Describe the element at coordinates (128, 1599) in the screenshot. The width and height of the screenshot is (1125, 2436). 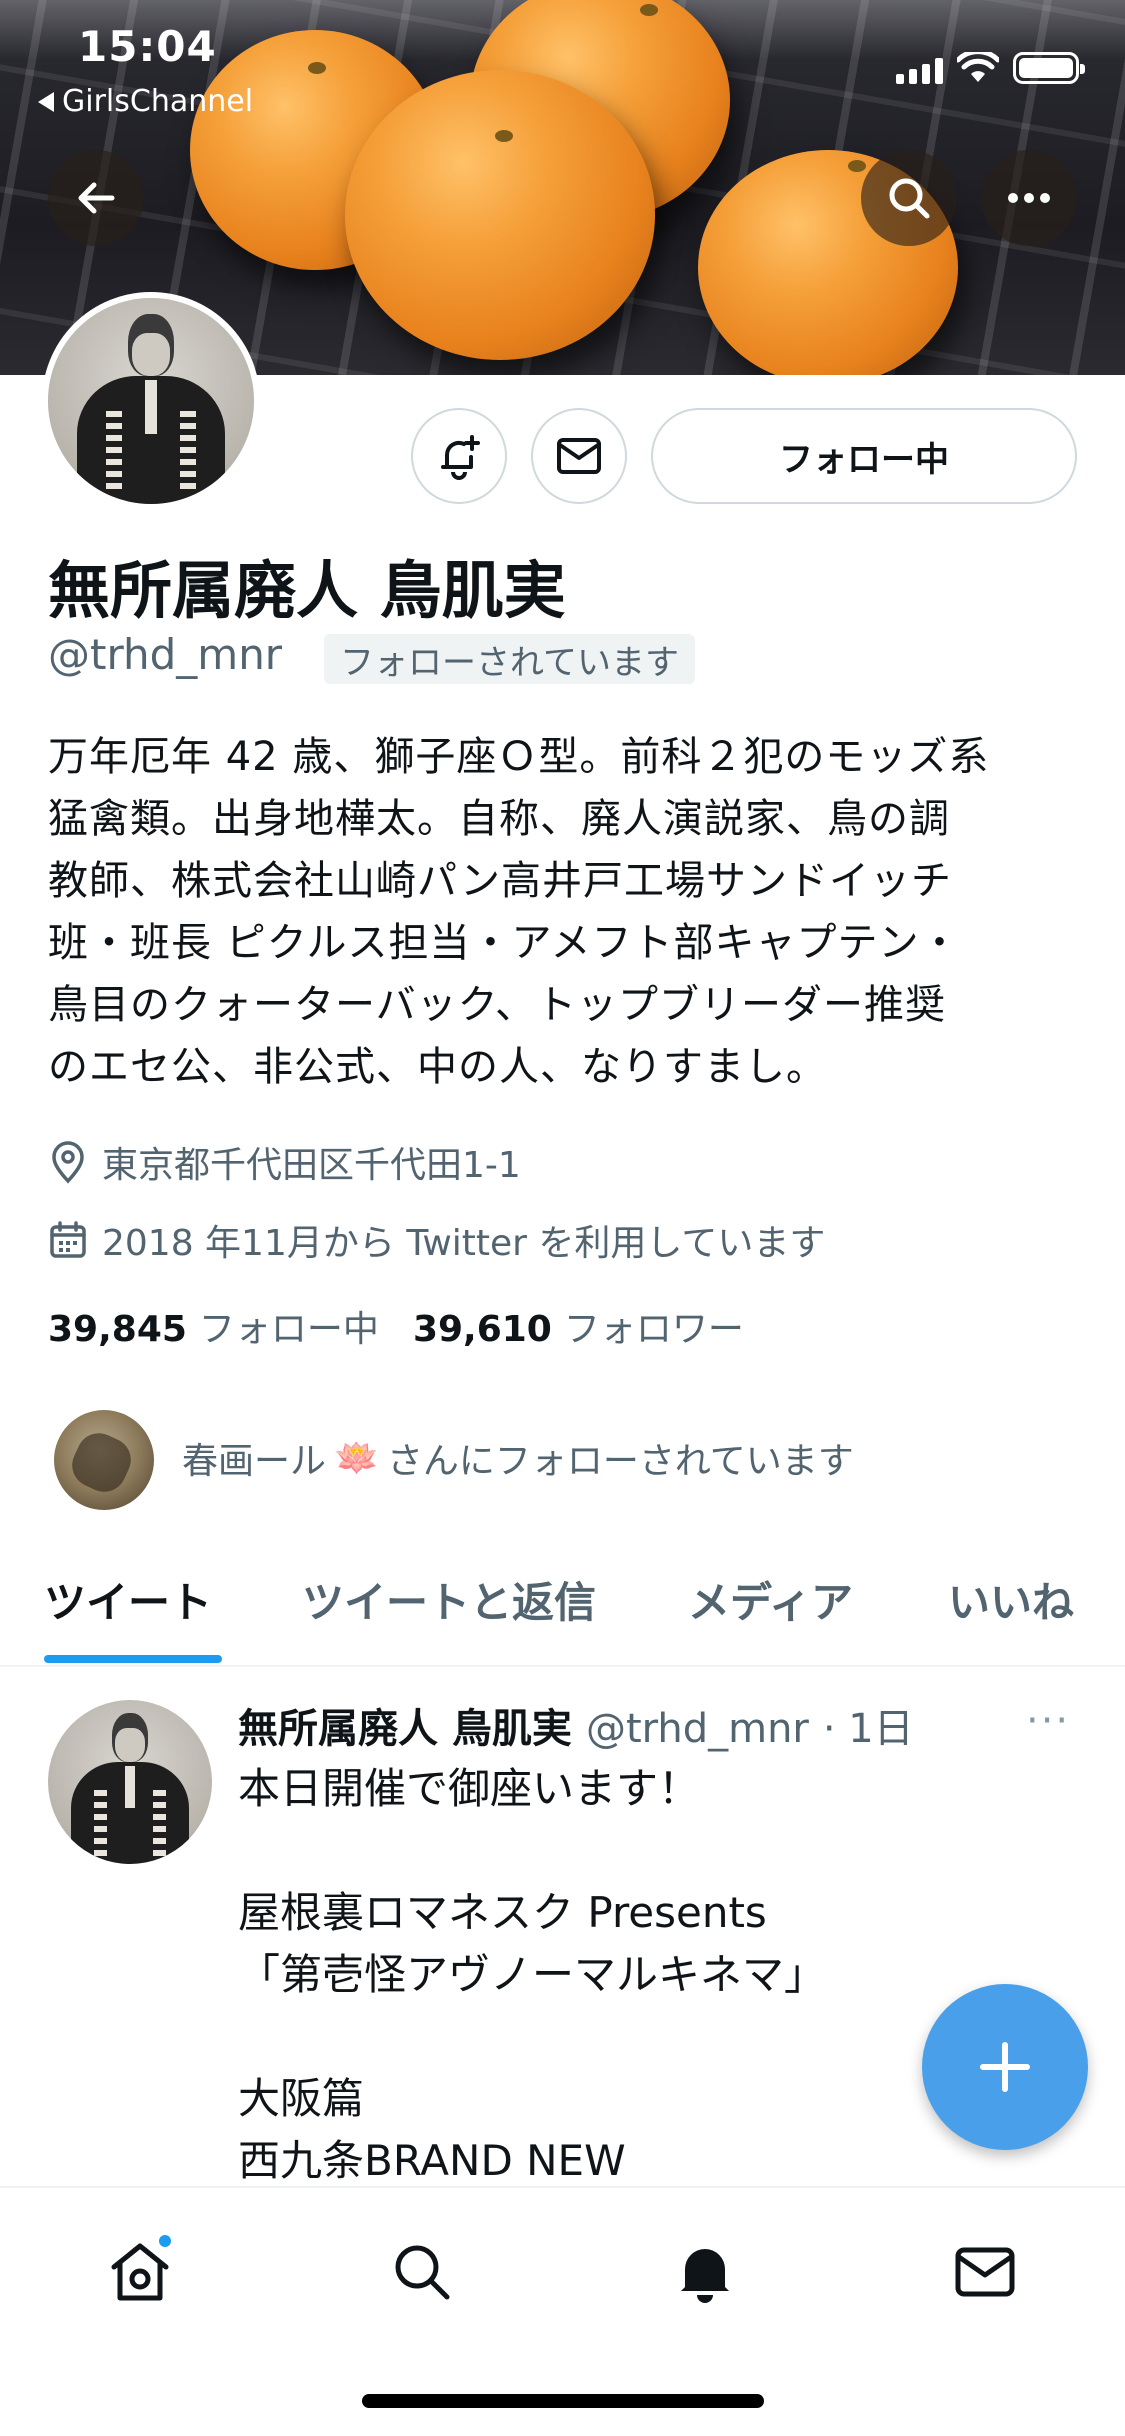
I see `tab-tweets: ツイート` at that location.